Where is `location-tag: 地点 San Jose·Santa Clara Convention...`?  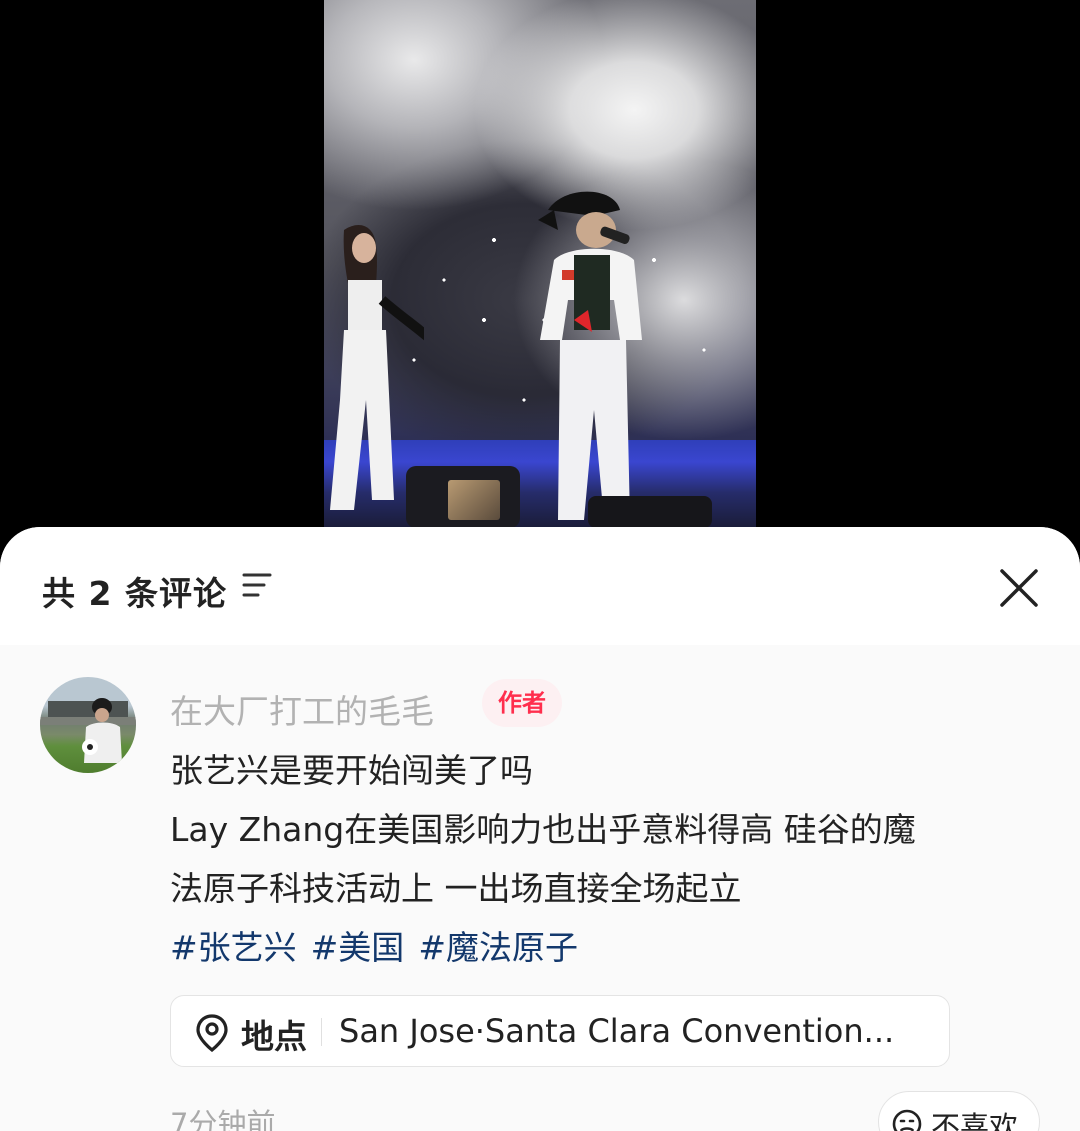 location-tag: 地点 San Jose·Santa Clara Convention... is located at coordinates (560, 1031).